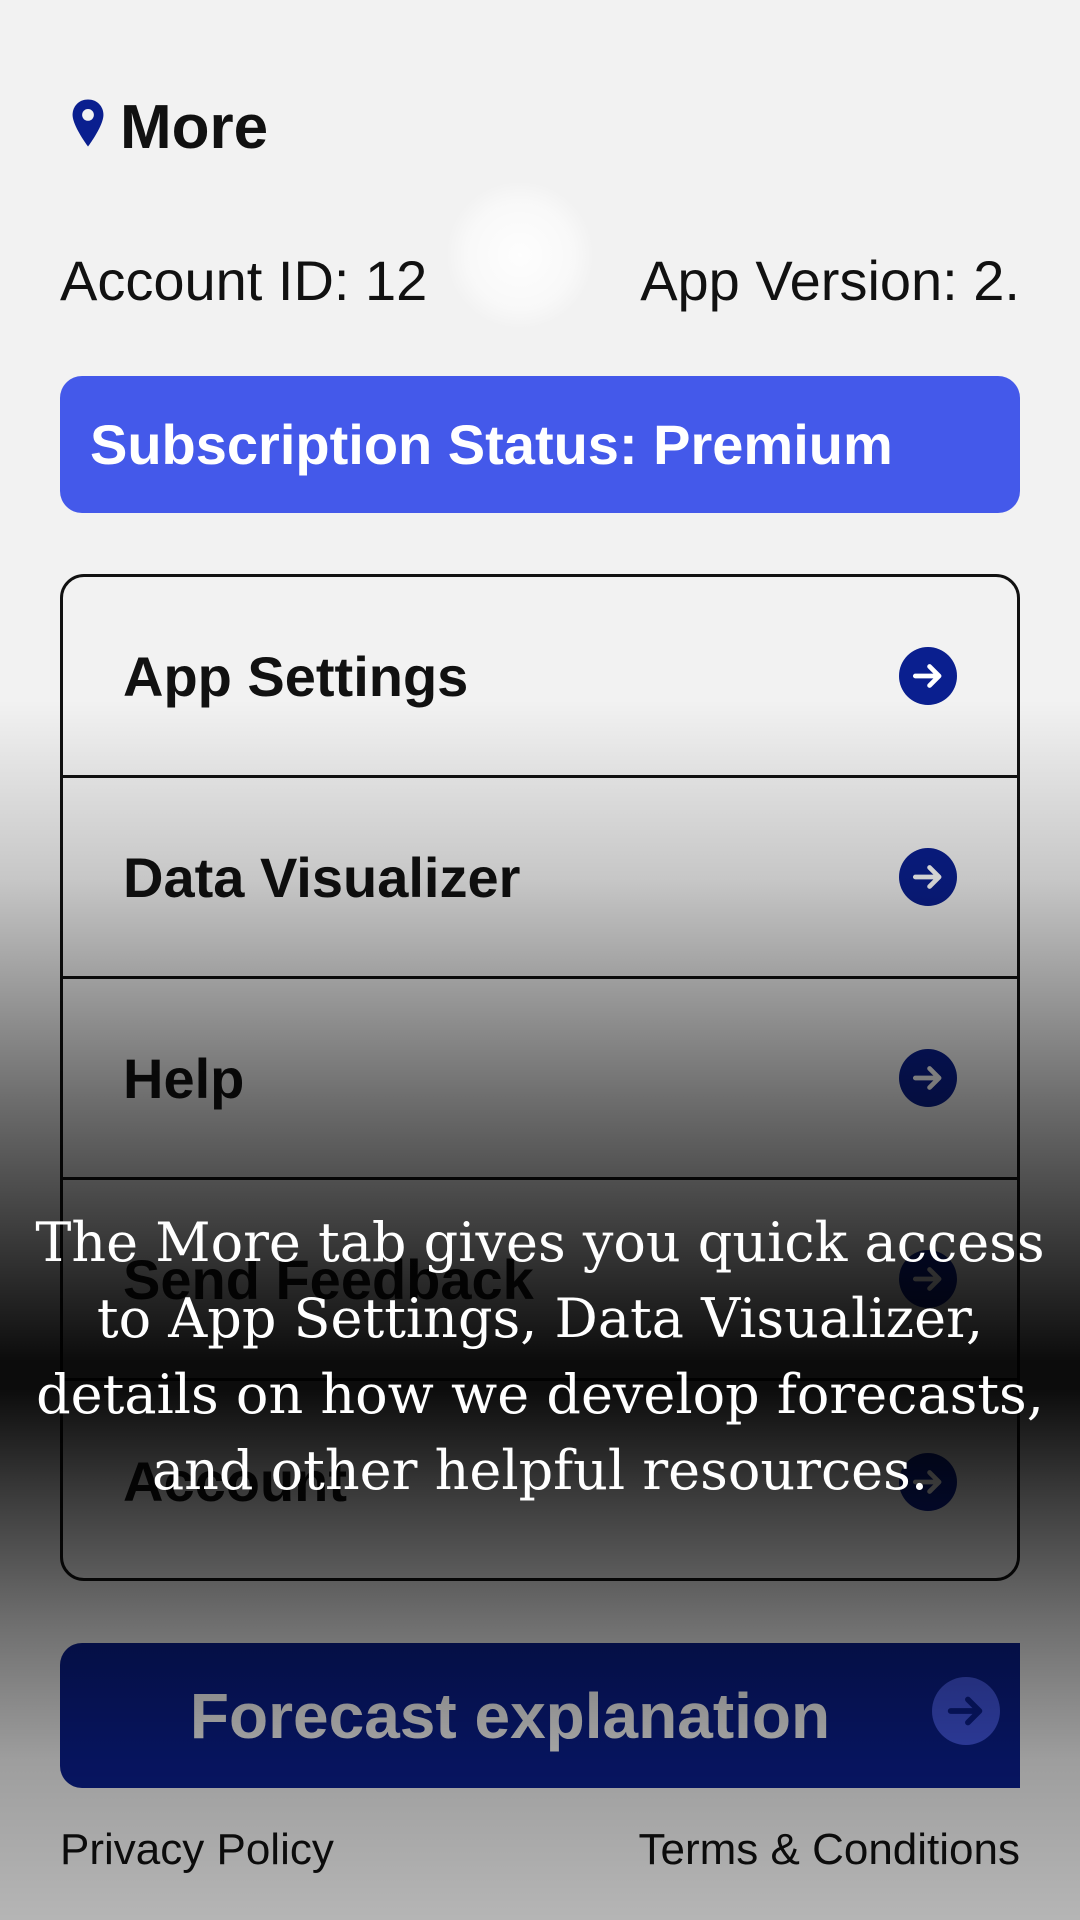 This screenshot has width=1080, height=1920. Describe the element at coordinates (296, 676) in the screenshot. I see `menu-item-label: App Settings` at that location.